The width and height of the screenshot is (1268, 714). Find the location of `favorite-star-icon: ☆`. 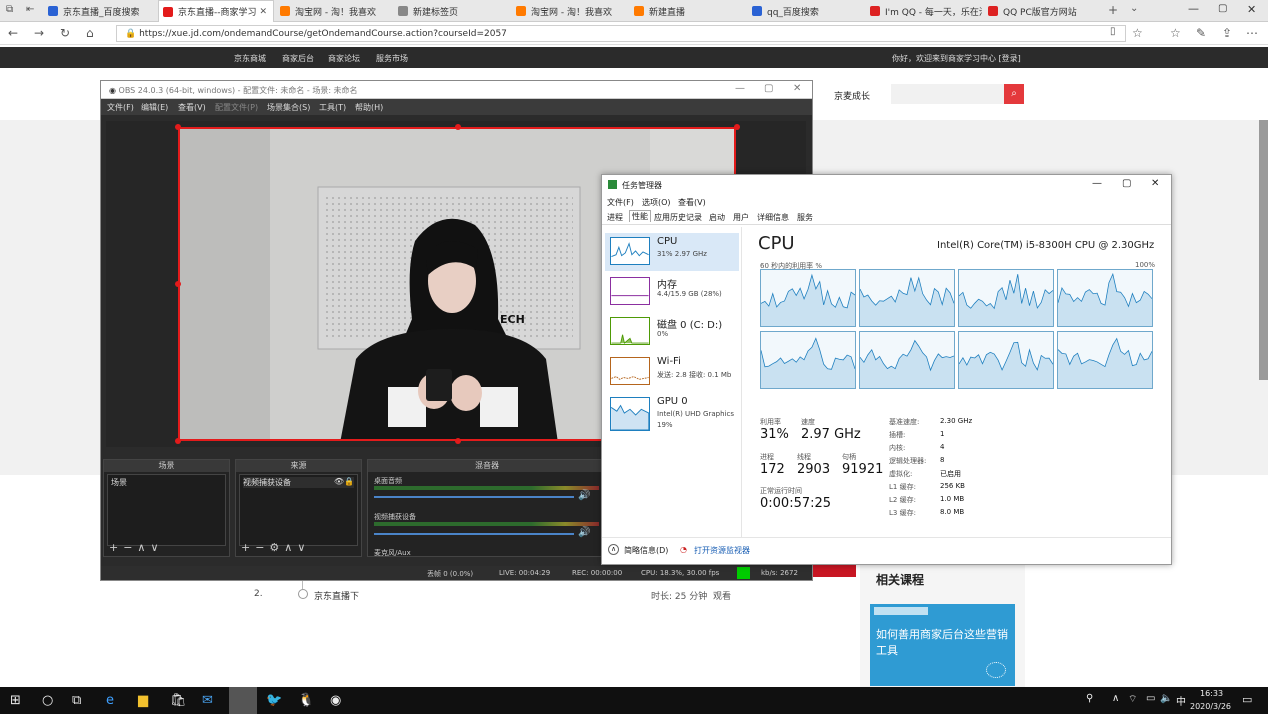

favorite-star-icon: ☆ is located at coordinates (1137, 33).